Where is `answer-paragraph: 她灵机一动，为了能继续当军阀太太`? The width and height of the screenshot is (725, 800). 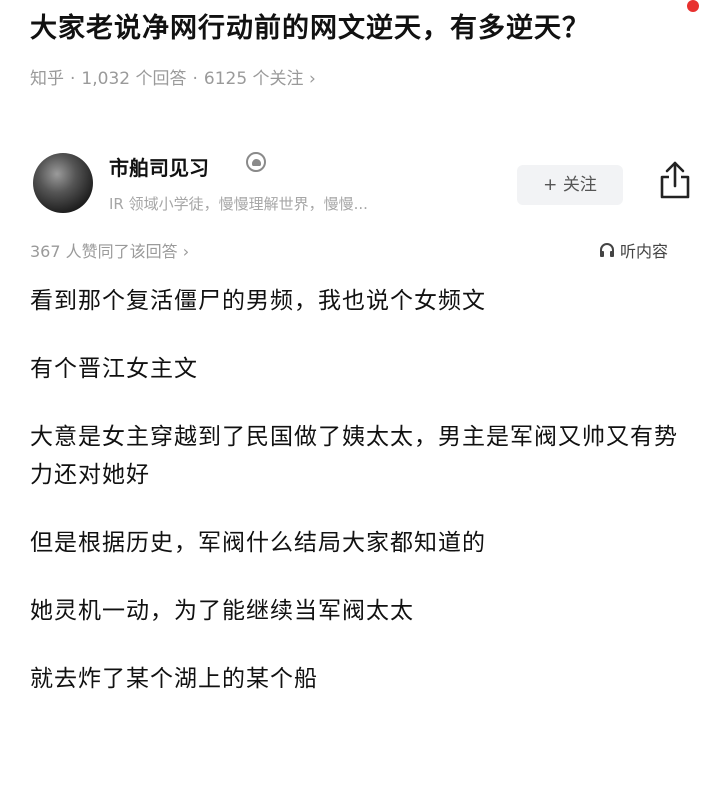
answer-paragraph: 她灵机一动，为了能继续当军阀太太 is located at coordinates (222, 611).